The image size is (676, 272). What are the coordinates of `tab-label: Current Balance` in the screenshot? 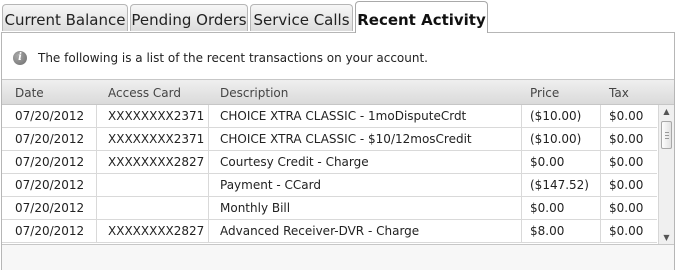 It's located at (65, 20).